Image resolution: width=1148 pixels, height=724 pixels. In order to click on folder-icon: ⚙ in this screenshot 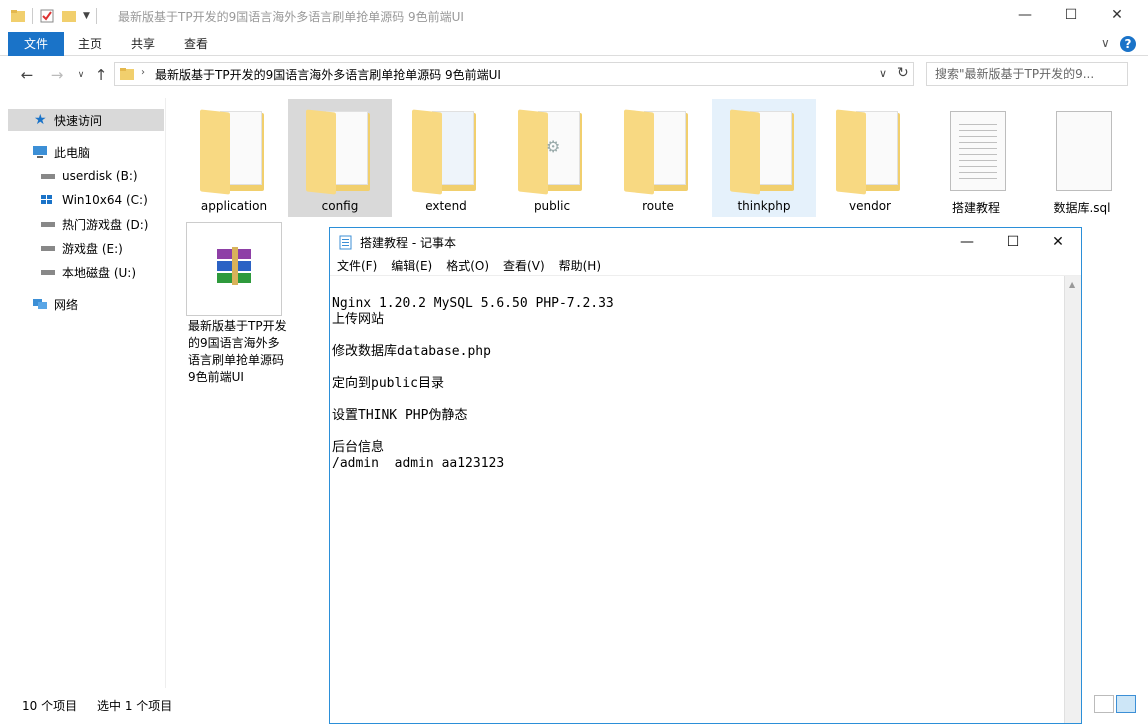, I will do `click(552, 152)`.